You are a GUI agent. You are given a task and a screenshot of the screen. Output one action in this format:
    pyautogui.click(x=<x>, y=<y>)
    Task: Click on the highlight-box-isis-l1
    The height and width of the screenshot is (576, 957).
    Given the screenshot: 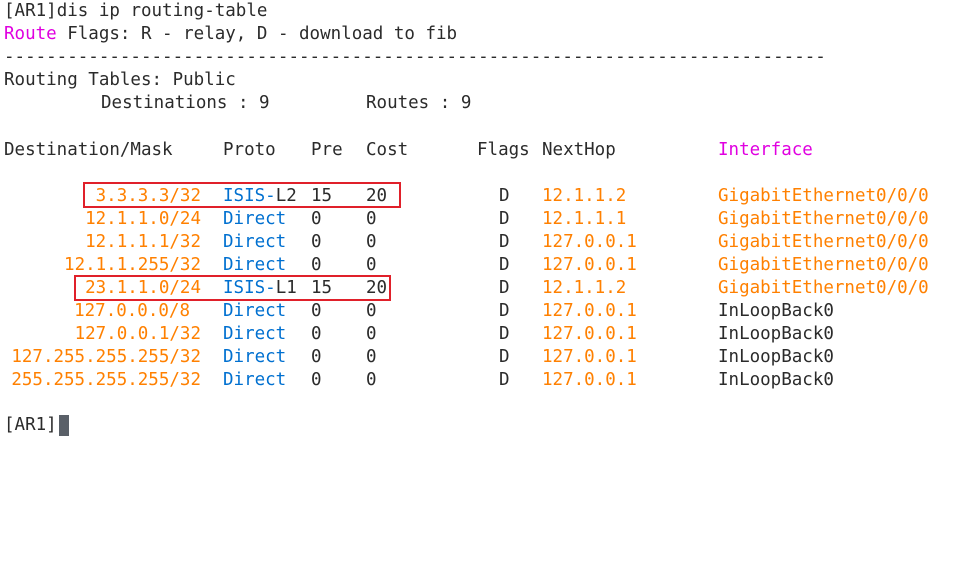 What is the action you would take?
    pyautogui.click(x=232, y=288)
    